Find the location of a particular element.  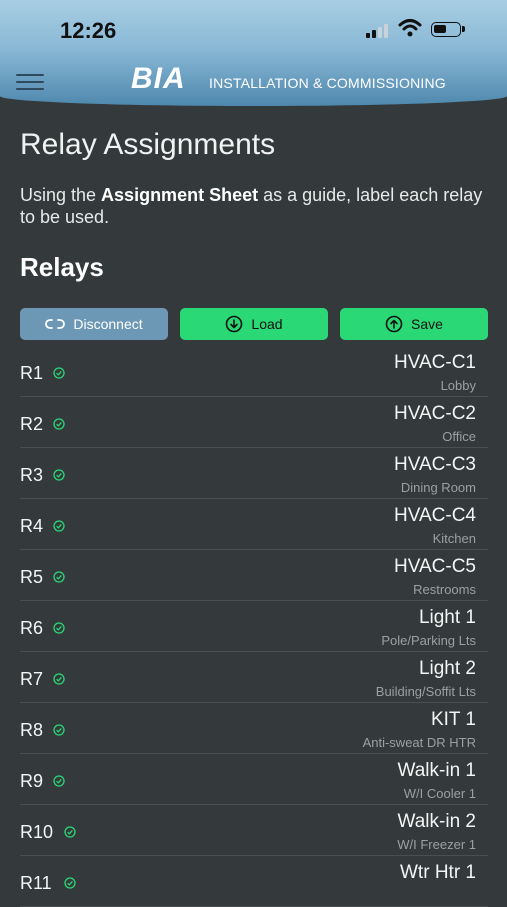

relay-location: Office is located at coordinates (459, 436).